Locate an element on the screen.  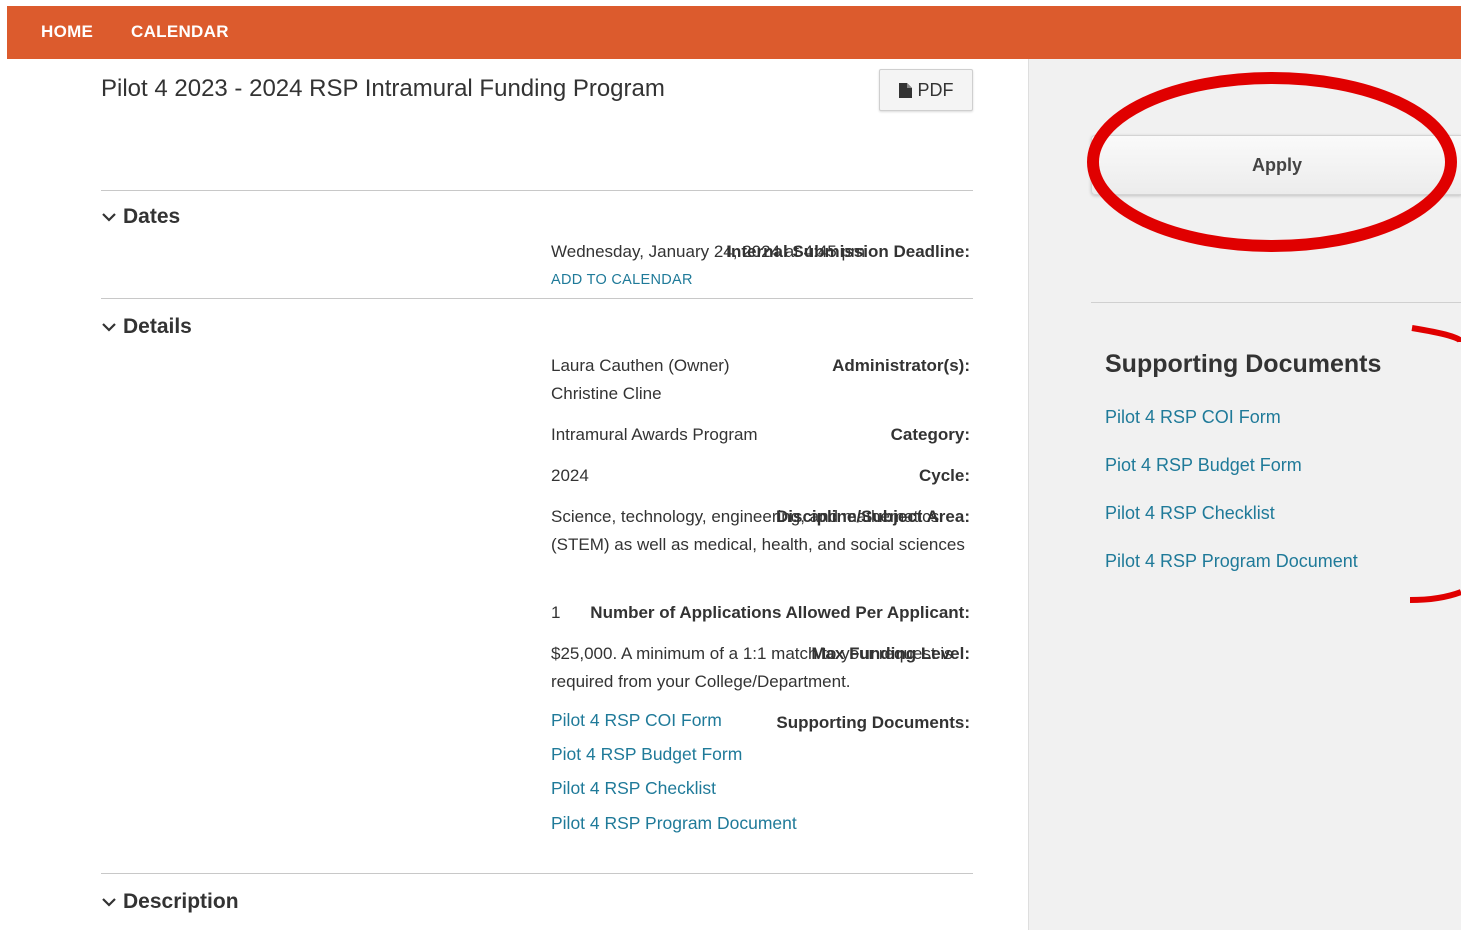
sidebar-document-link-program-document: Pilot 4 RSP Program Document is located at coordinates (1231, 561).